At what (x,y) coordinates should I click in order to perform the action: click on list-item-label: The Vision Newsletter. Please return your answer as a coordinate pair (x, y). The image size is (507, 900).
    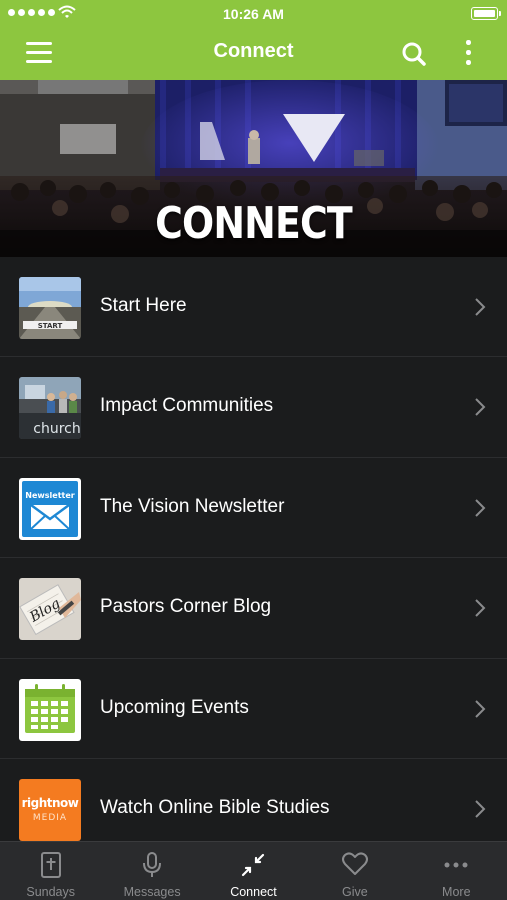
    Looking at the image, I should click on (192, 506).